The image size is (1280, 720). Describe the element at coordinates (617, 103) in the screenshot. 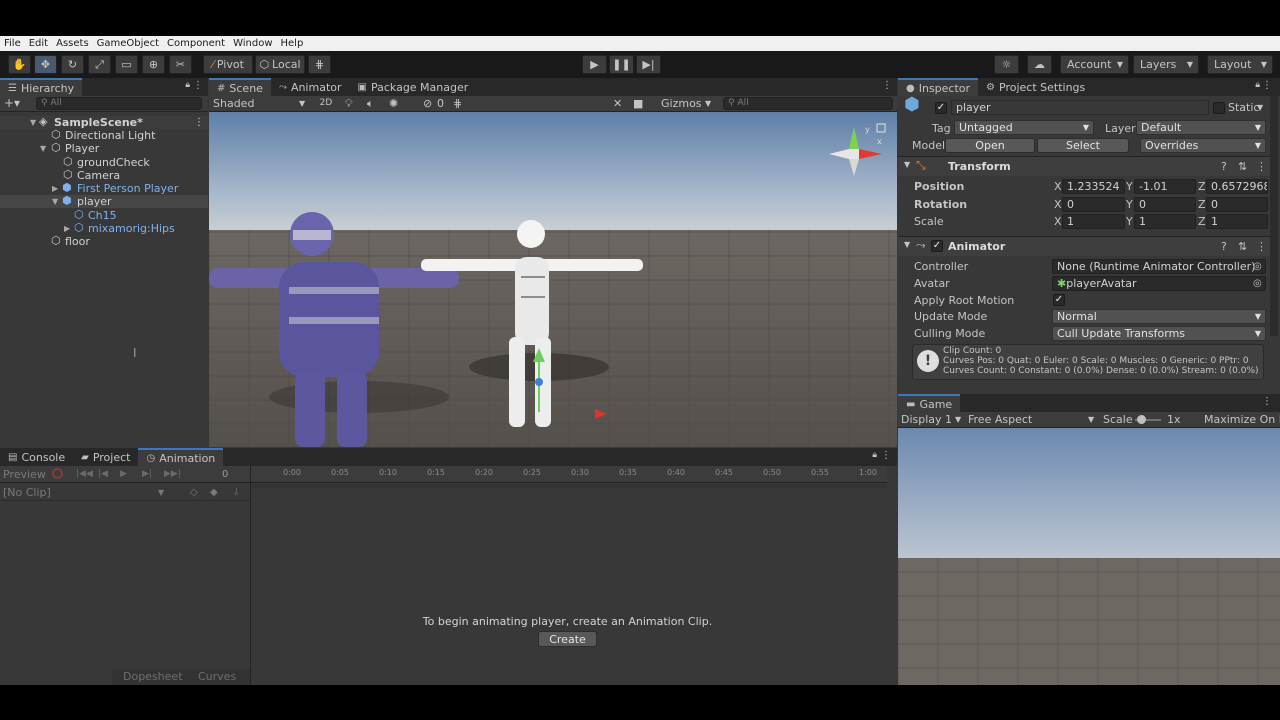

I see `tools-icon: ✕` at that location.